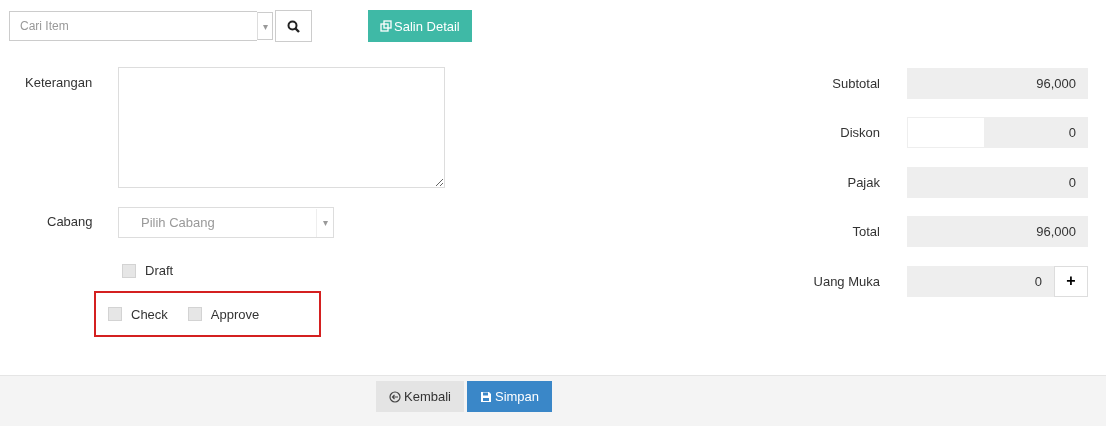  Describe the element at coordinates (129, 270) in the screenshot. I see `draft-checkbox` at that location.